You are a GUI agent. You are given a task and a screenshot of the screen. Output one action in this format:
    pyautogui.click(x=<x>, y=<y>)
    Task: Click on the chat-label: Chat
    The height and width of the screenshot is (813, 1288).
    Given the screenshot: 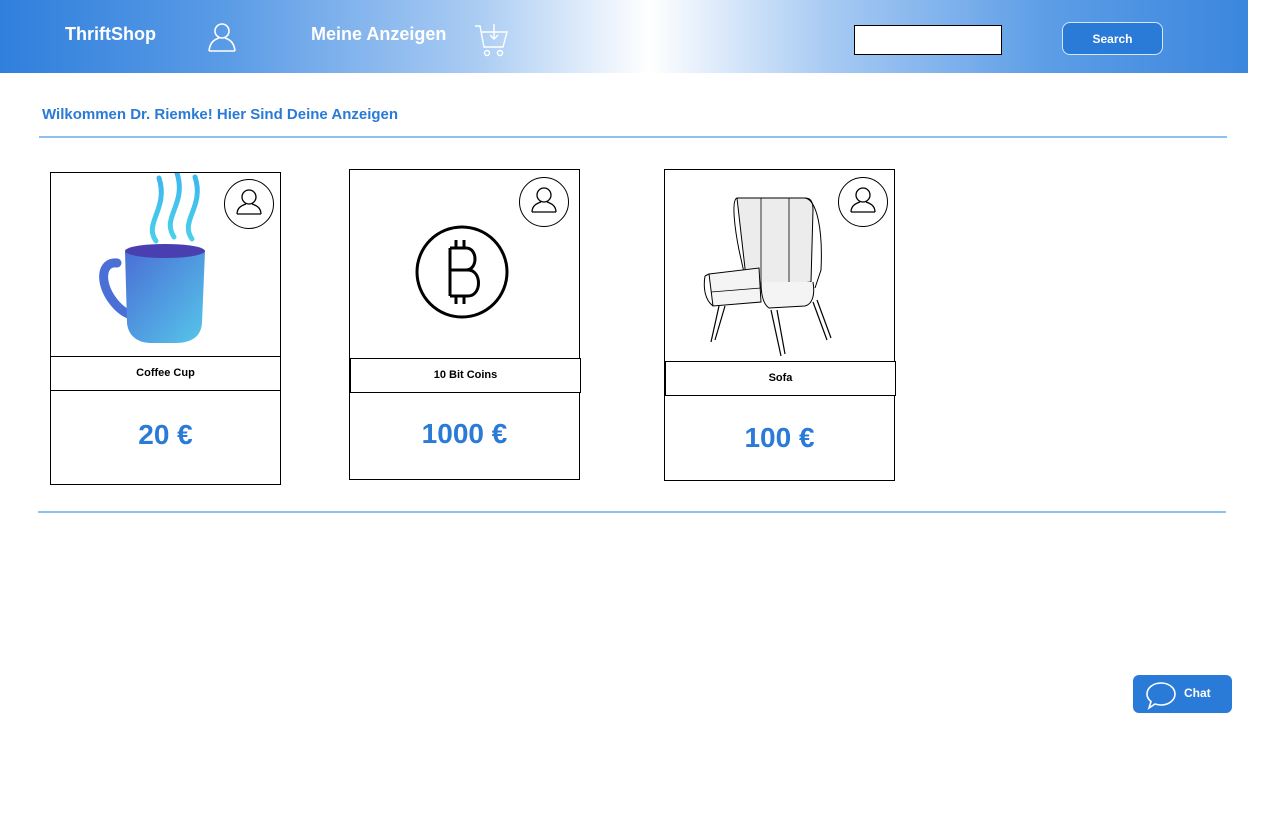 What is the action you would take?
    pyautogui.click(x=1197, y=693)
    